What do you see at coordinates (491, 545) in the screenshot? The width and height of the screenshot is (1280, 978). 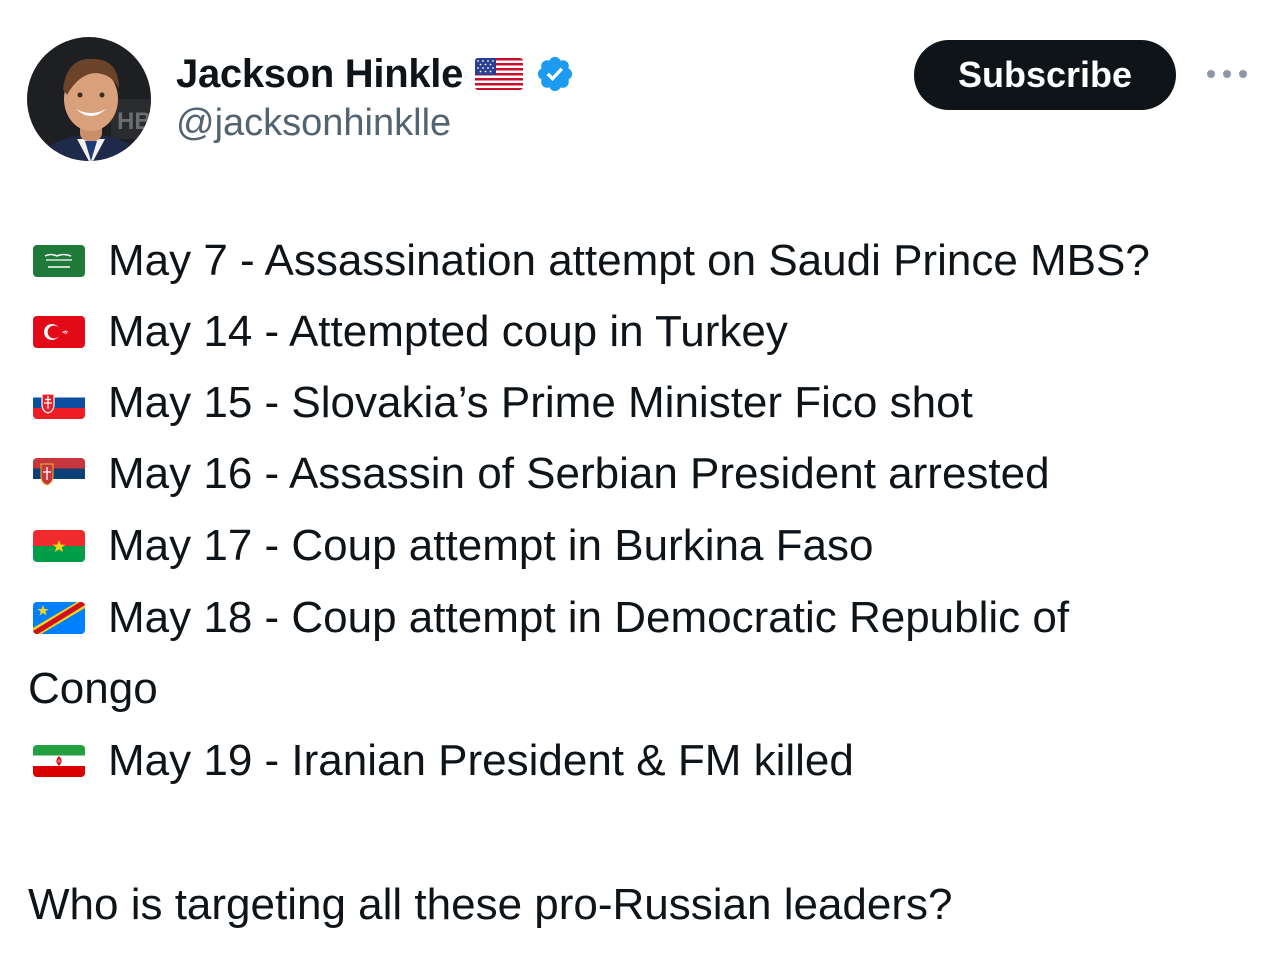 I see `entry-text: May 17 - Coup attempt in Burkina Faso` at bounding box center [491, 545].